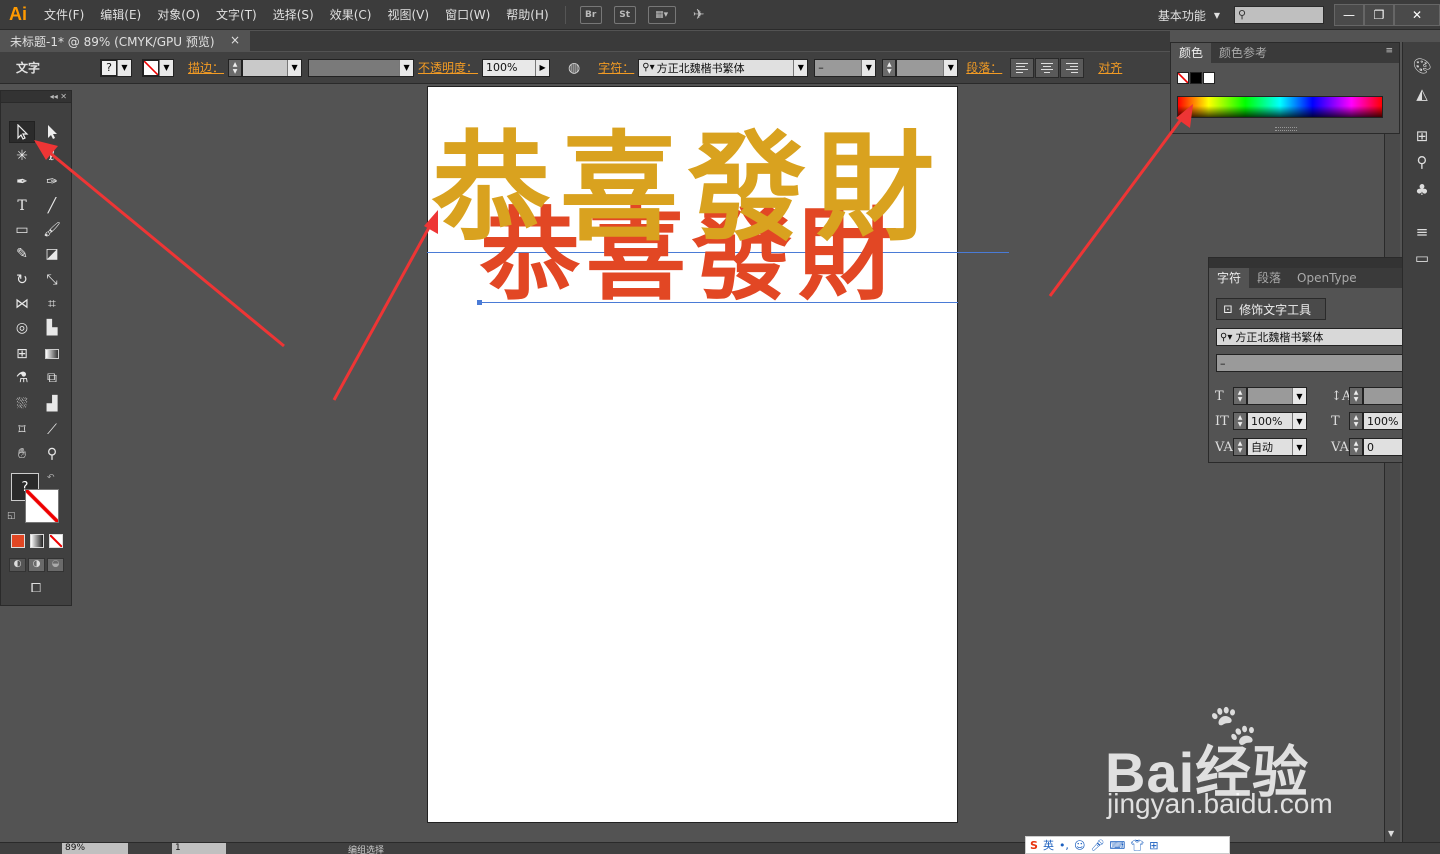  What do you see at coordinates (52, 404) in the screenshot?
I see `column-graph-tool: ▟` at bounding box center [52, 404].